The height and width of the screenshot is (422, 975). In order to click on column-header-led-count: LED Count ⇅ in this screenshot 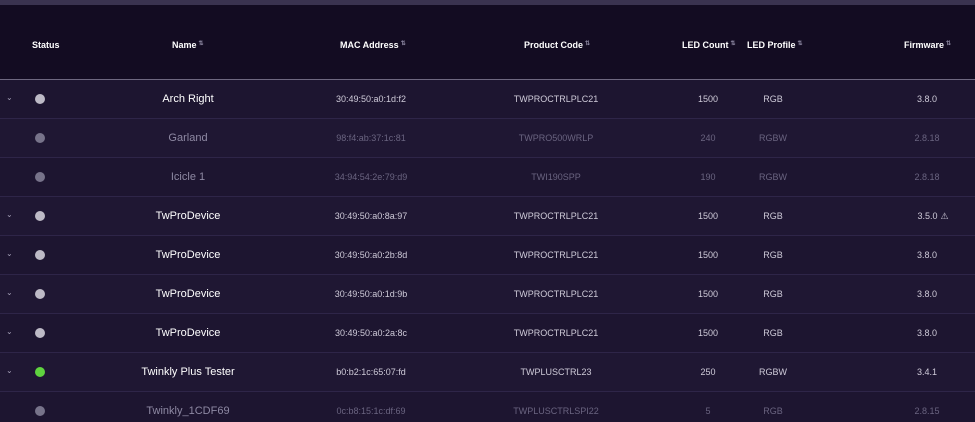, I will do `click(709, 45)`.